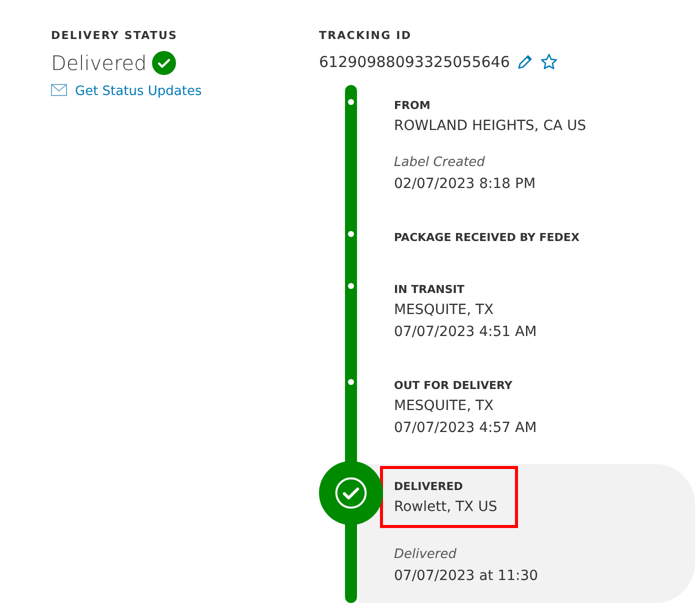 The height and width of the screenshot is (615, 695). Describe the element at coordinates (446, 507) in the screenshot. I see `event-location: Rowlett, TX US` at that location.